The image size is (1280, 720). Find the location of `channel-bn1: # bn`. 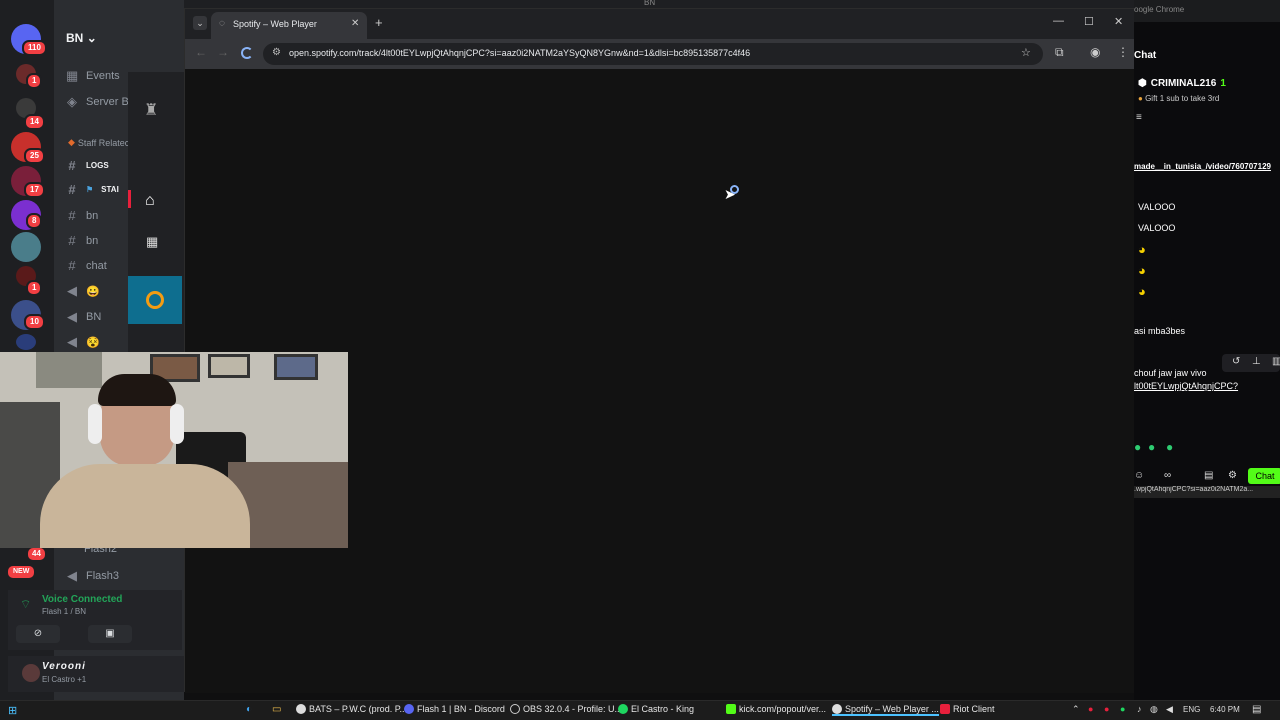

channel-bn1: # bn is located at coordinates (82, 215).